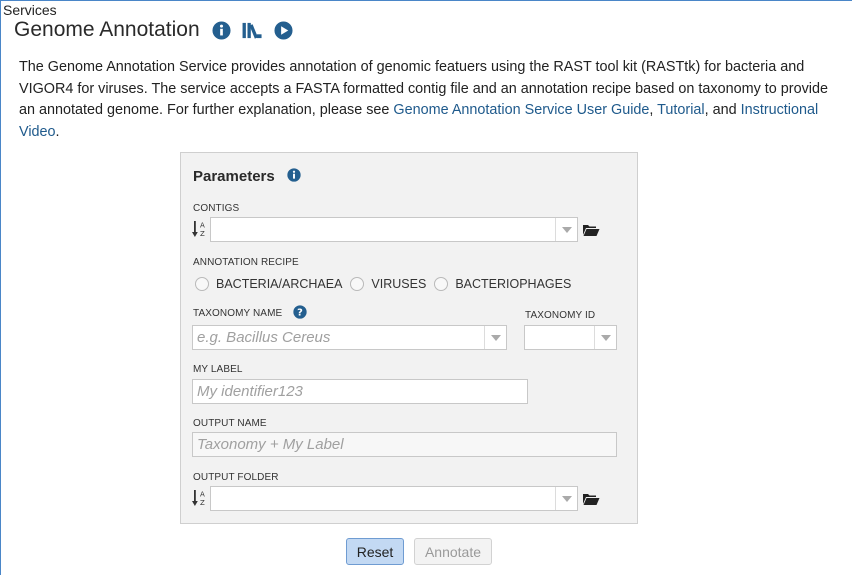  Describe the element at coordinates (57, 131) in the screenshot. I see `description-end: .` at that location.